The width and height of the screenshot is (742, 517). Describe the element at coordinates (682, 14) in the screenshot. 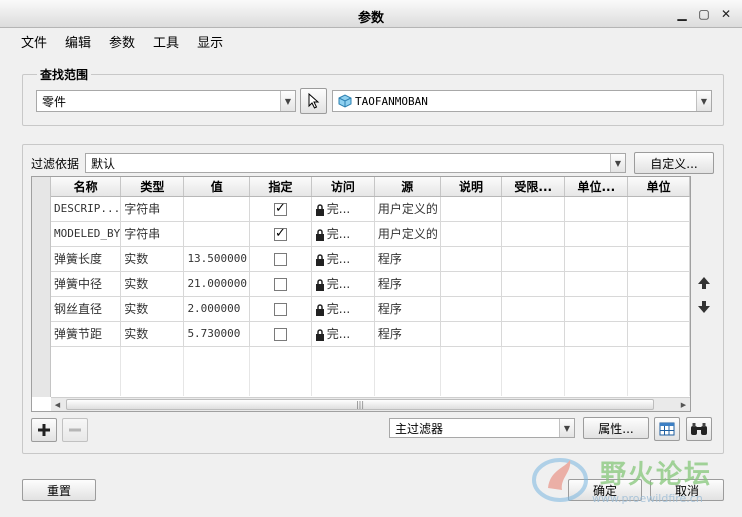

I see `minimize-icon: ▁` at that location.